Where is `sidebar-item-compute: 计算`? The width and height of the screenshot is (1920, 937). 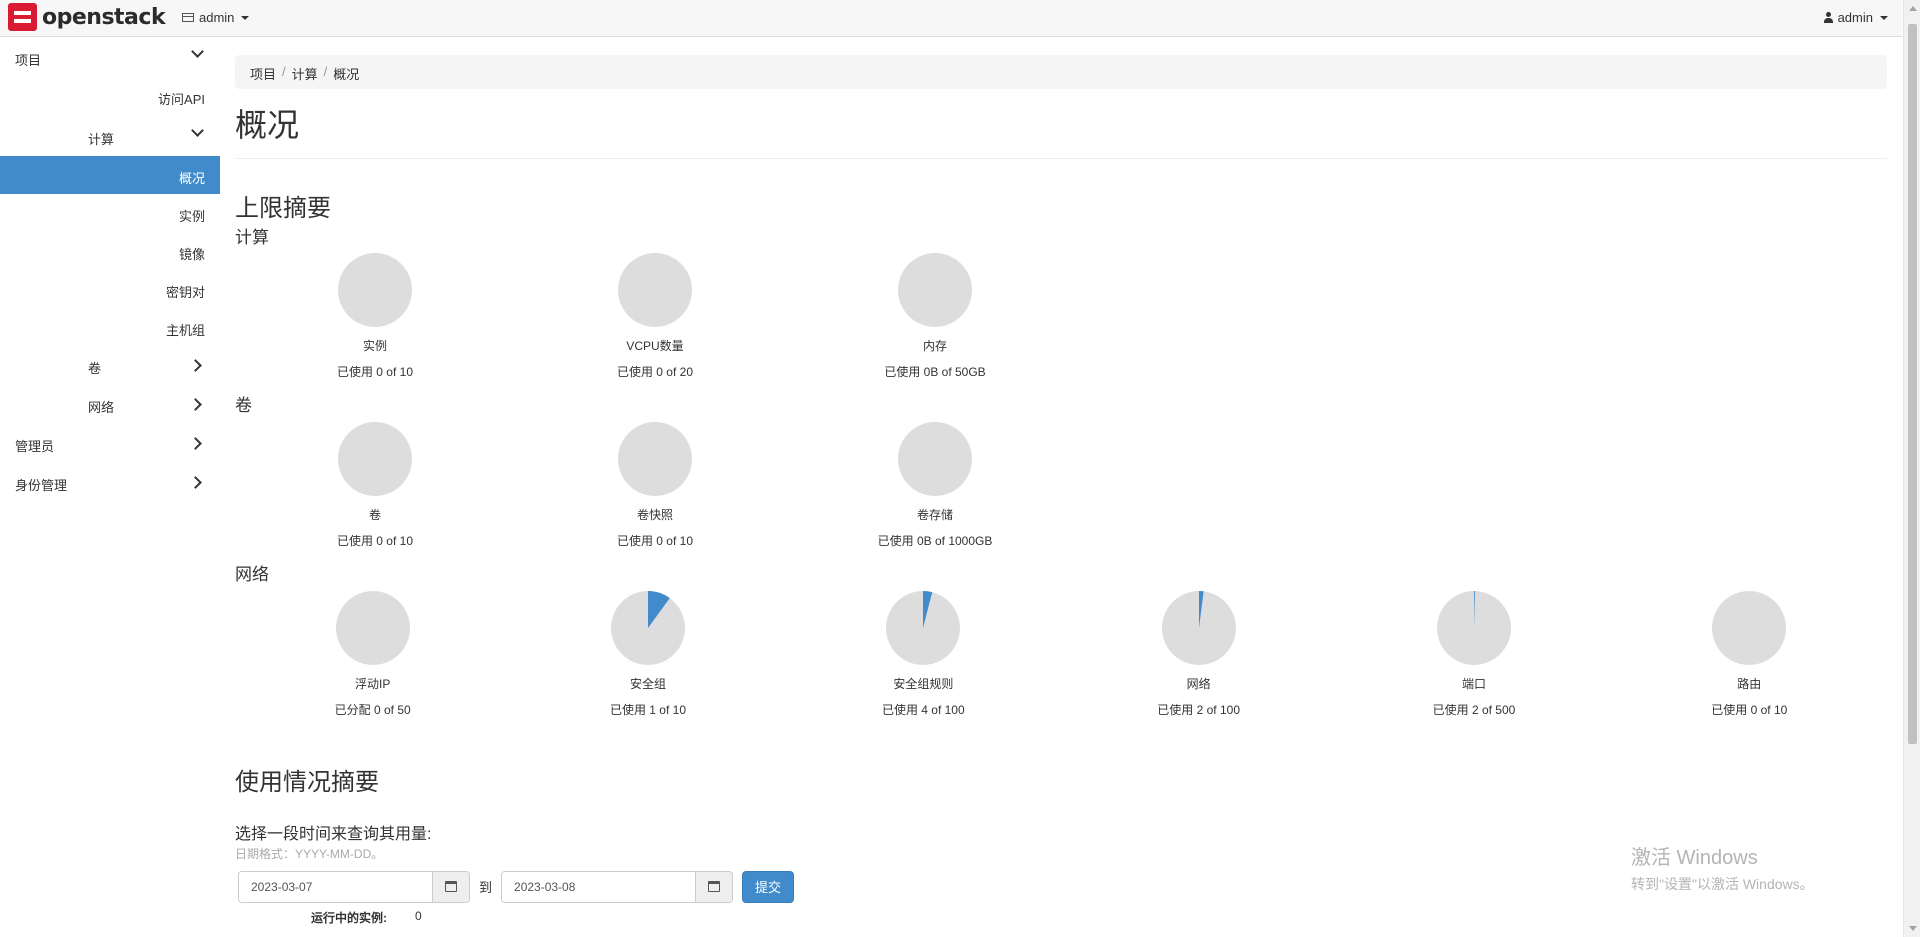 sidebar-item-compute: 计算 is located at coordinates (110, 136).